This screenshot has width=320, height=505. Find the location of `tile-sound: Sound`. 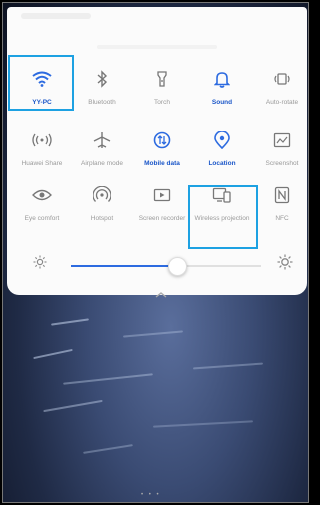

tile-sound: Sound is located at coordinates (222, 91).